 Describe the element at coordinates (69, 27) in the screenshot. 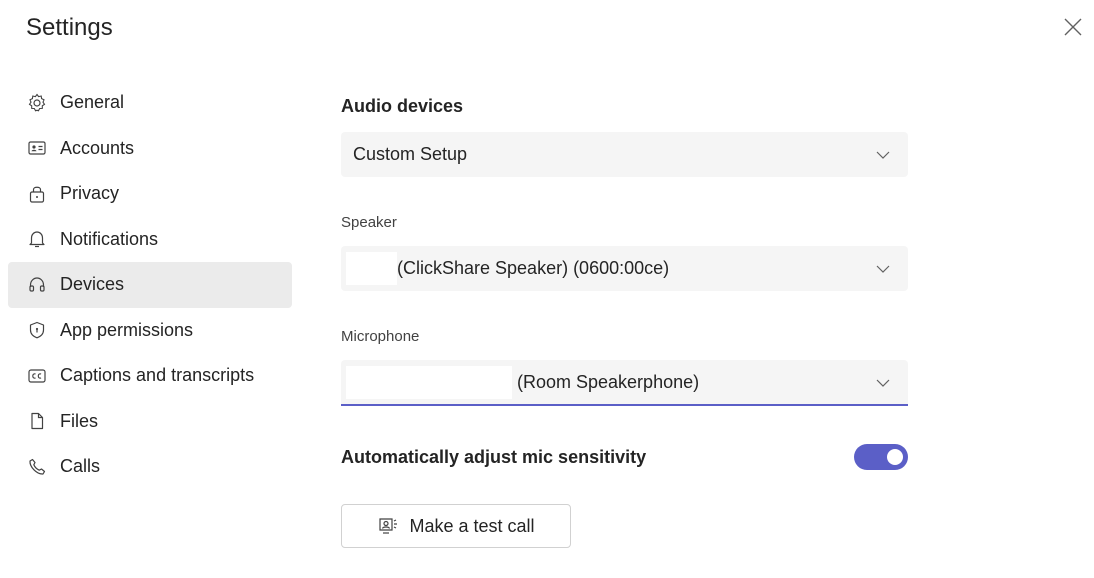

I see `page-title: Settings` at that location.